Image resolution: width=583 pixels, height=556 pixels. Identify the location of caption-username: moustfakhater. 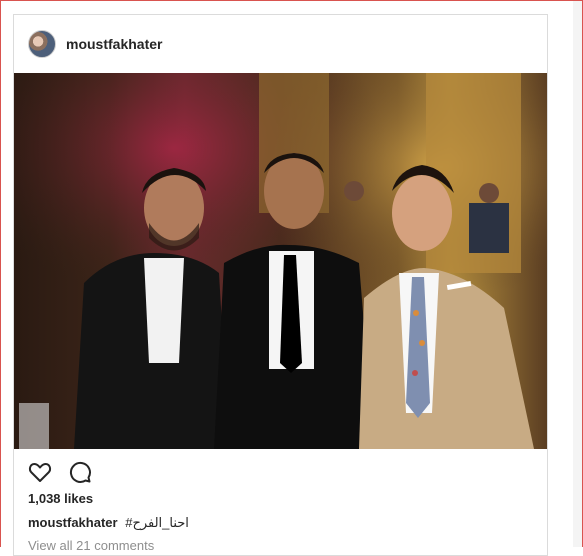
(73, 522).